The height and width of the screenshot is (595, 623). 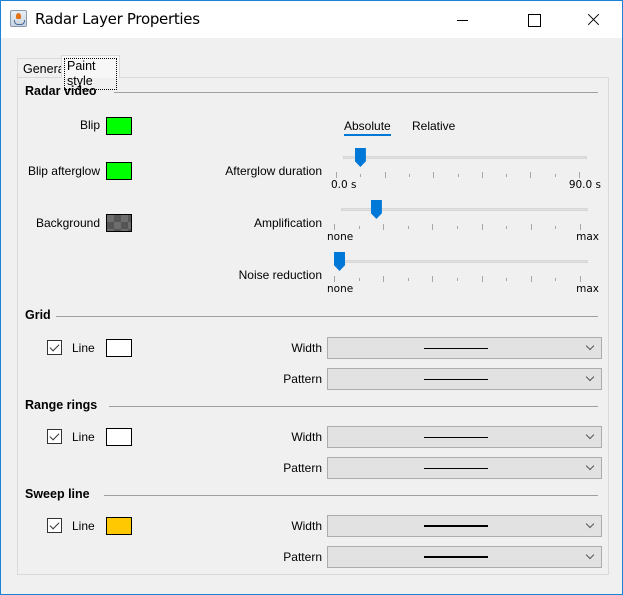 What do you see at coordinates (306, 526) in the screenshot?
I see `sweep-line-width-label: Width` at bounding box center [306, 526].